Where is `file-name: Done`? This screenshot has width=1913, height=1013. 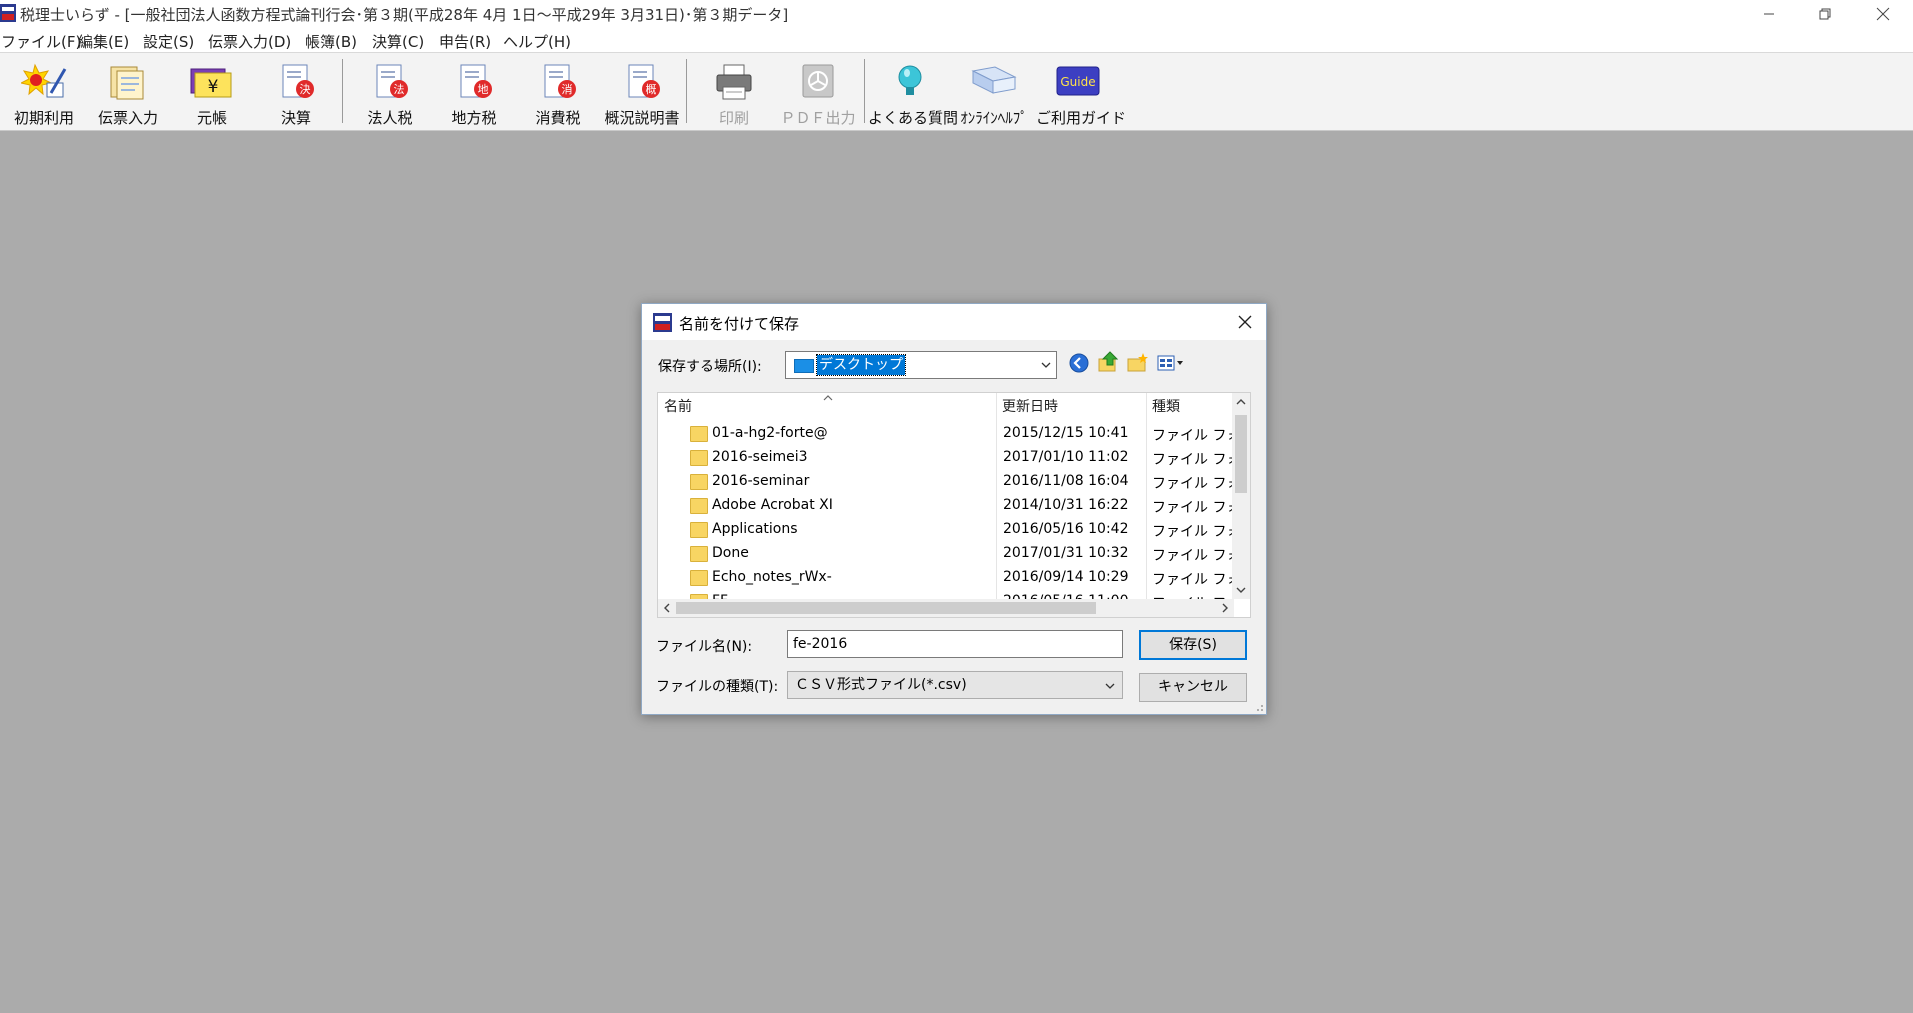 file-name: Done is located at coordinates (730, 553).